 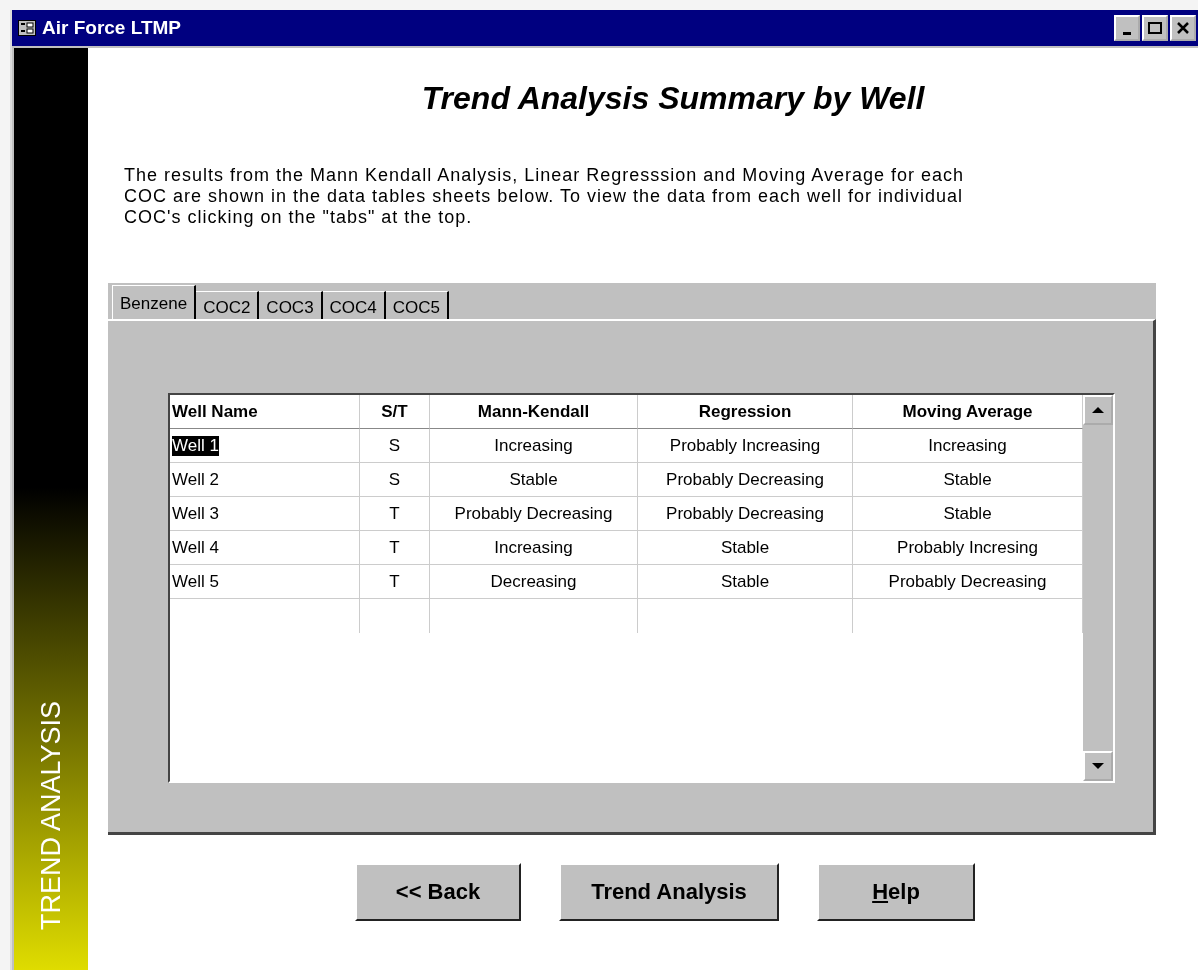 I want to click on sidebar-label: TREND ANALYSIS, so click(x=51, y=815).